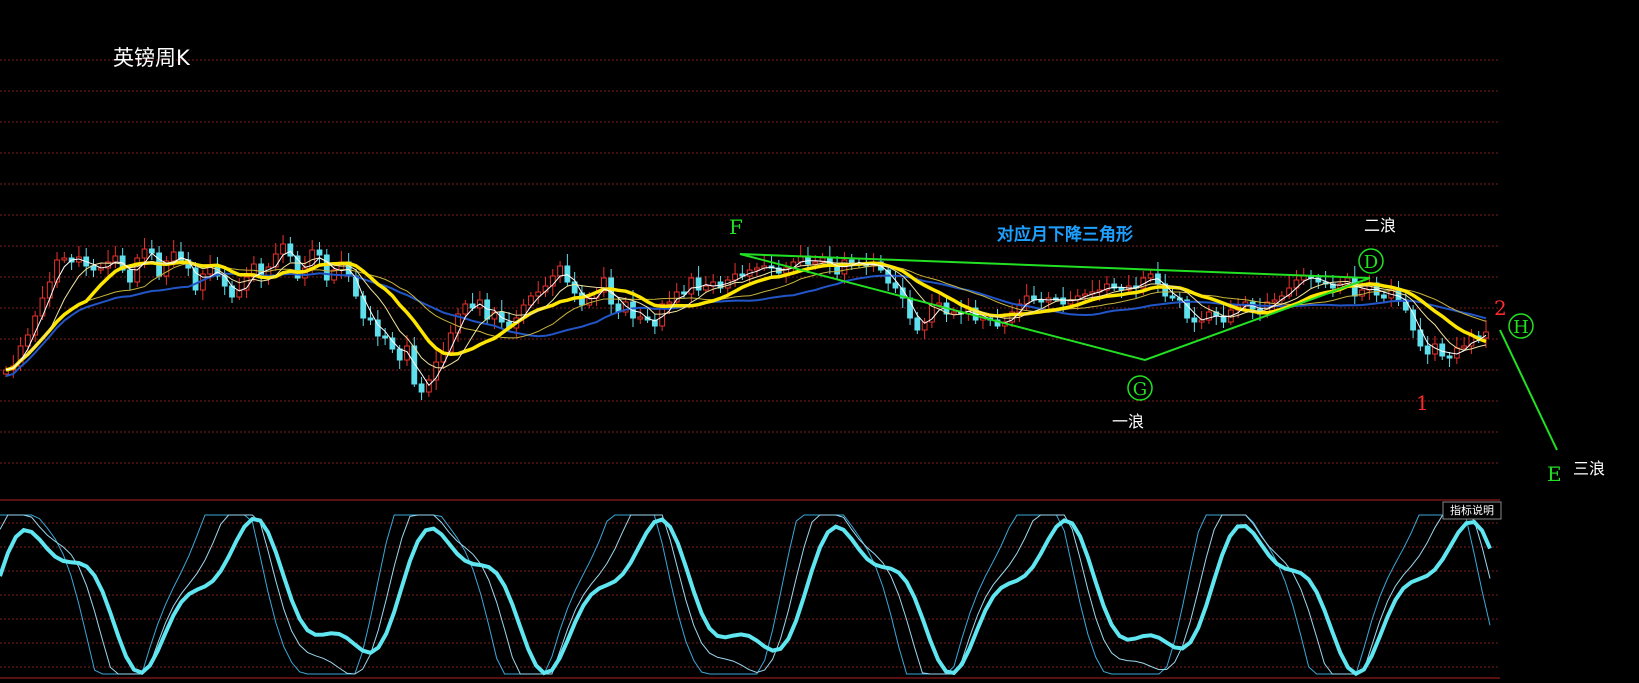 Image resolution: width=1639 pixels, height=683 pixels. What do you see at coordinates (1589, 468) in the screenshot?
I see `wave3-label: 三浪` at bounding box center [1589, 468].